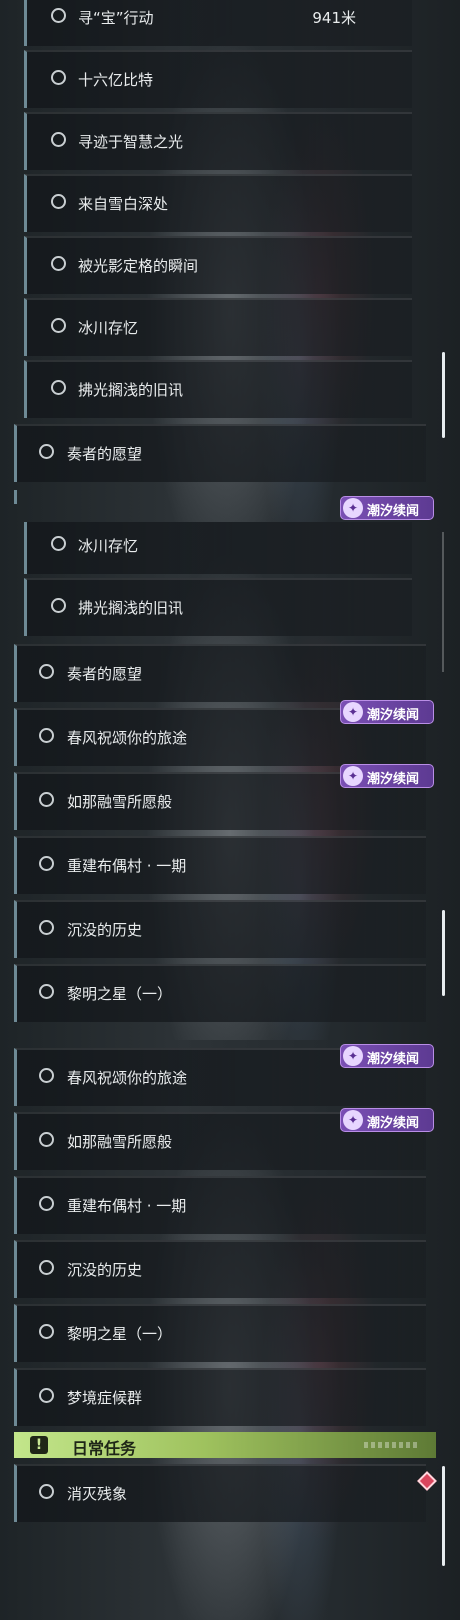 The image size is (460, 1620). What do you see at coordinates (218, 203) in the screenshot?
I see `quest-item: 来自雪白深处` at bounding box center [218, 203].